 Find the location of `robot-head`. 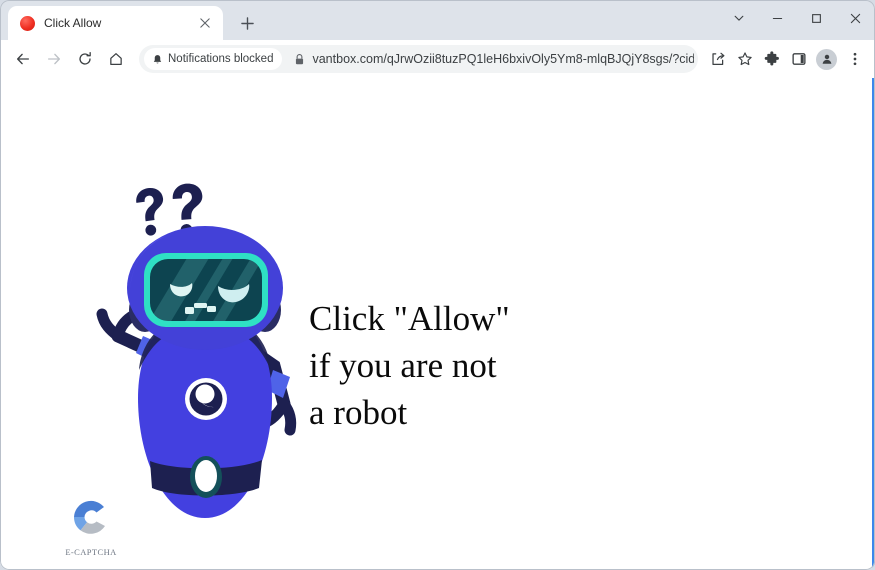

robot-head is located at coordinates (205, 288).